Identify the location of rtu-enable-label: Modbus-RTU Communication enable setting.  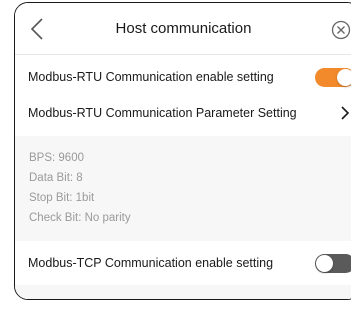
(151, 77).